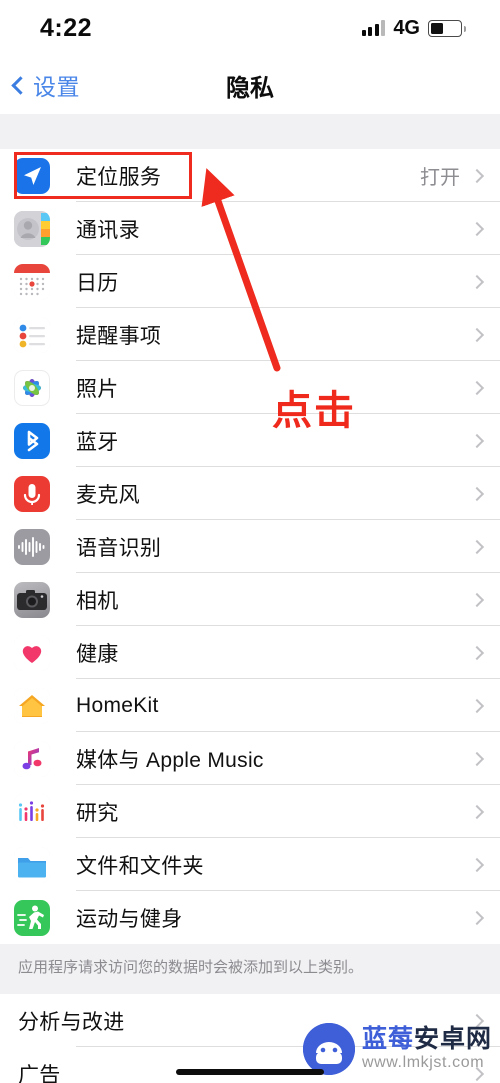 This screenshot has width=500, height=1083. What do you see at coordinates (108, 230) in the screenshot?
I see `row-label: 通讯录` at bounding box center [108, 230].